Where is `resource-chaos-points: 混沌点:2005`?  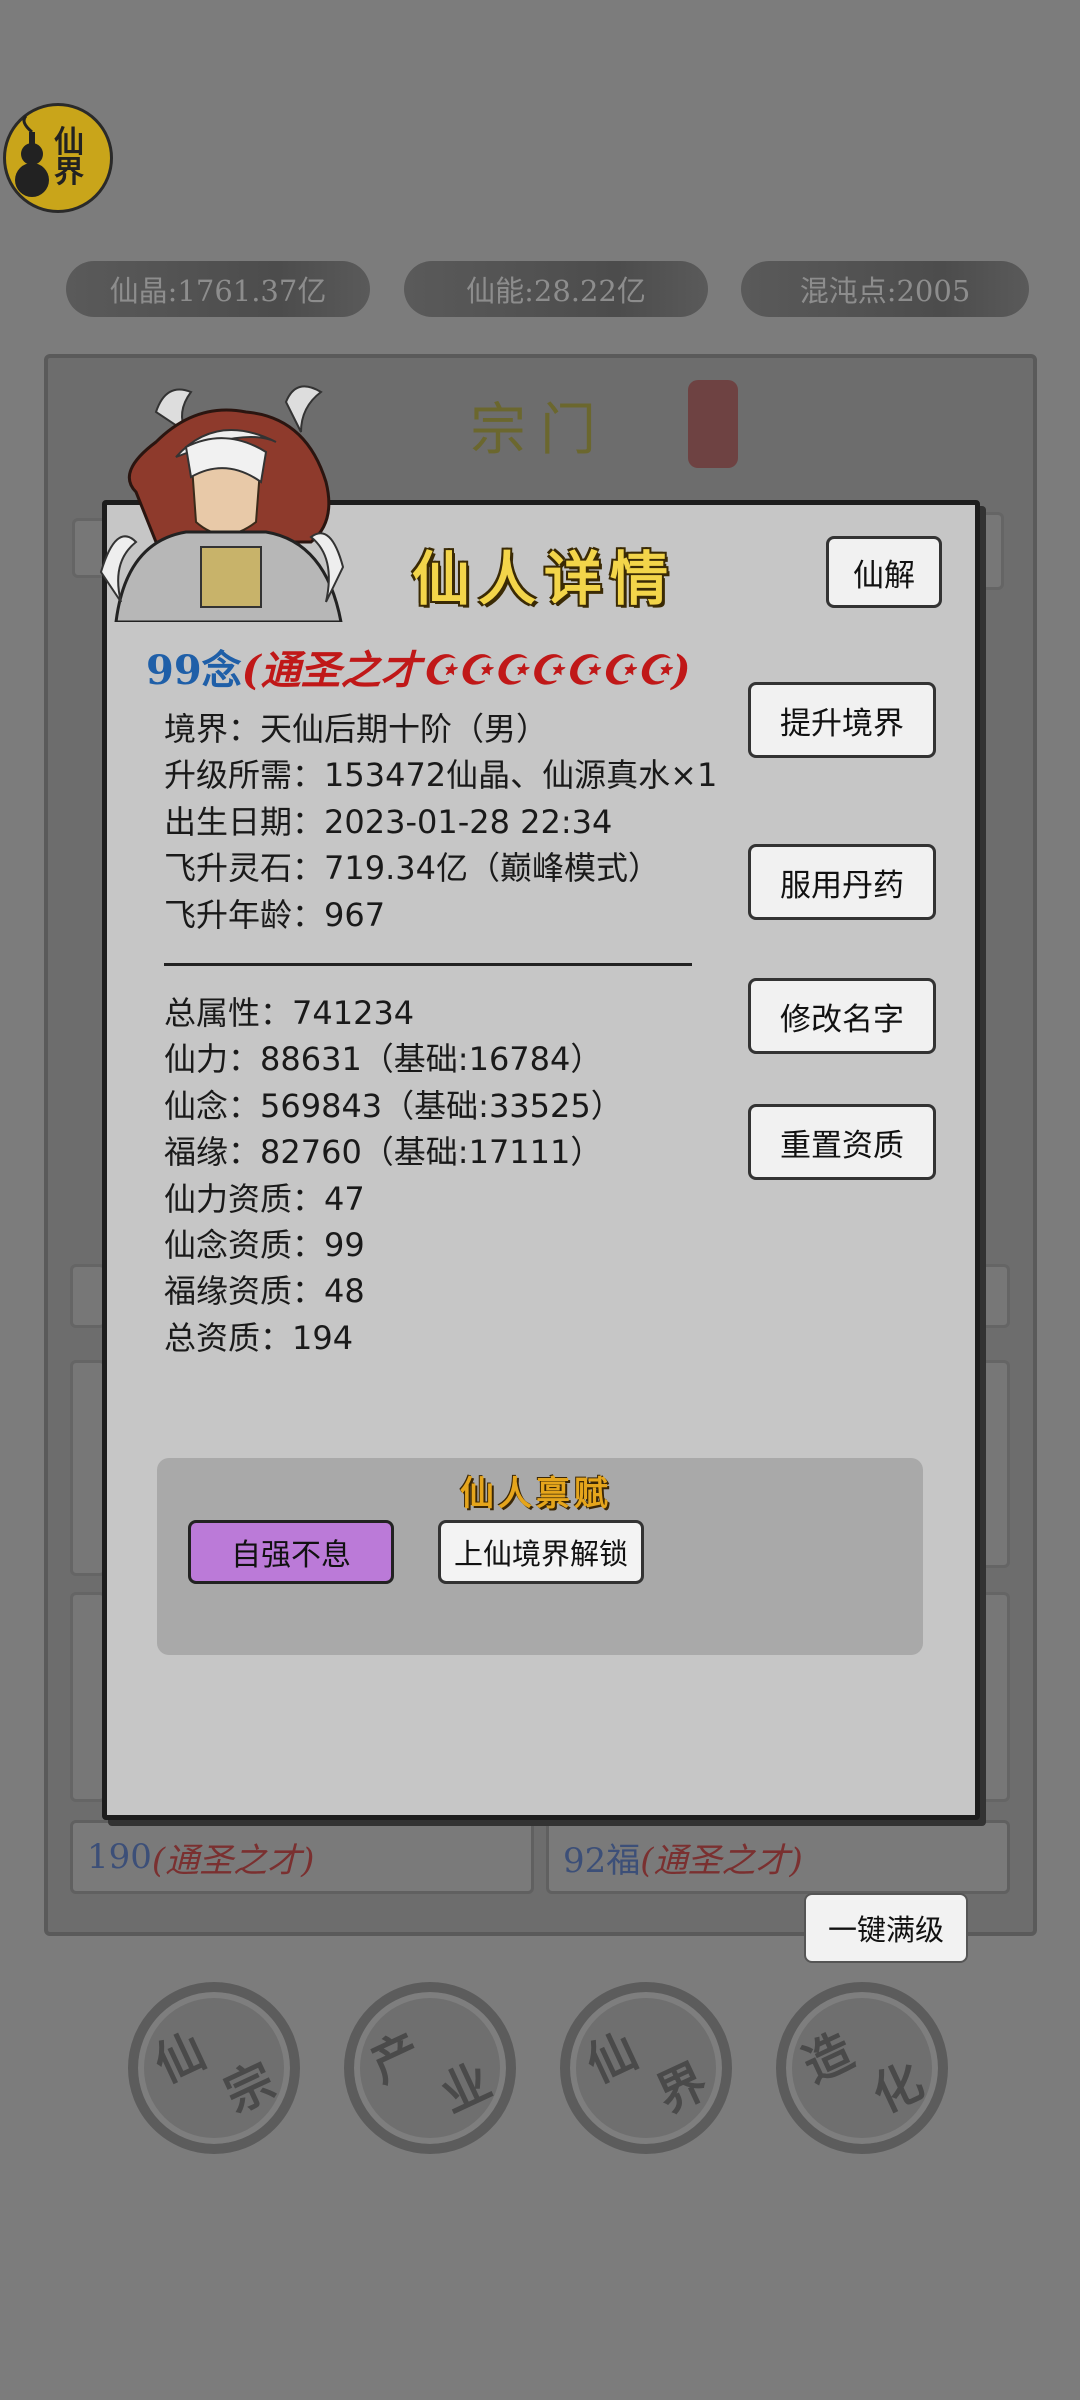 resource-chaos-points: 混沌点:2005 is located at coordinates (885, 289).